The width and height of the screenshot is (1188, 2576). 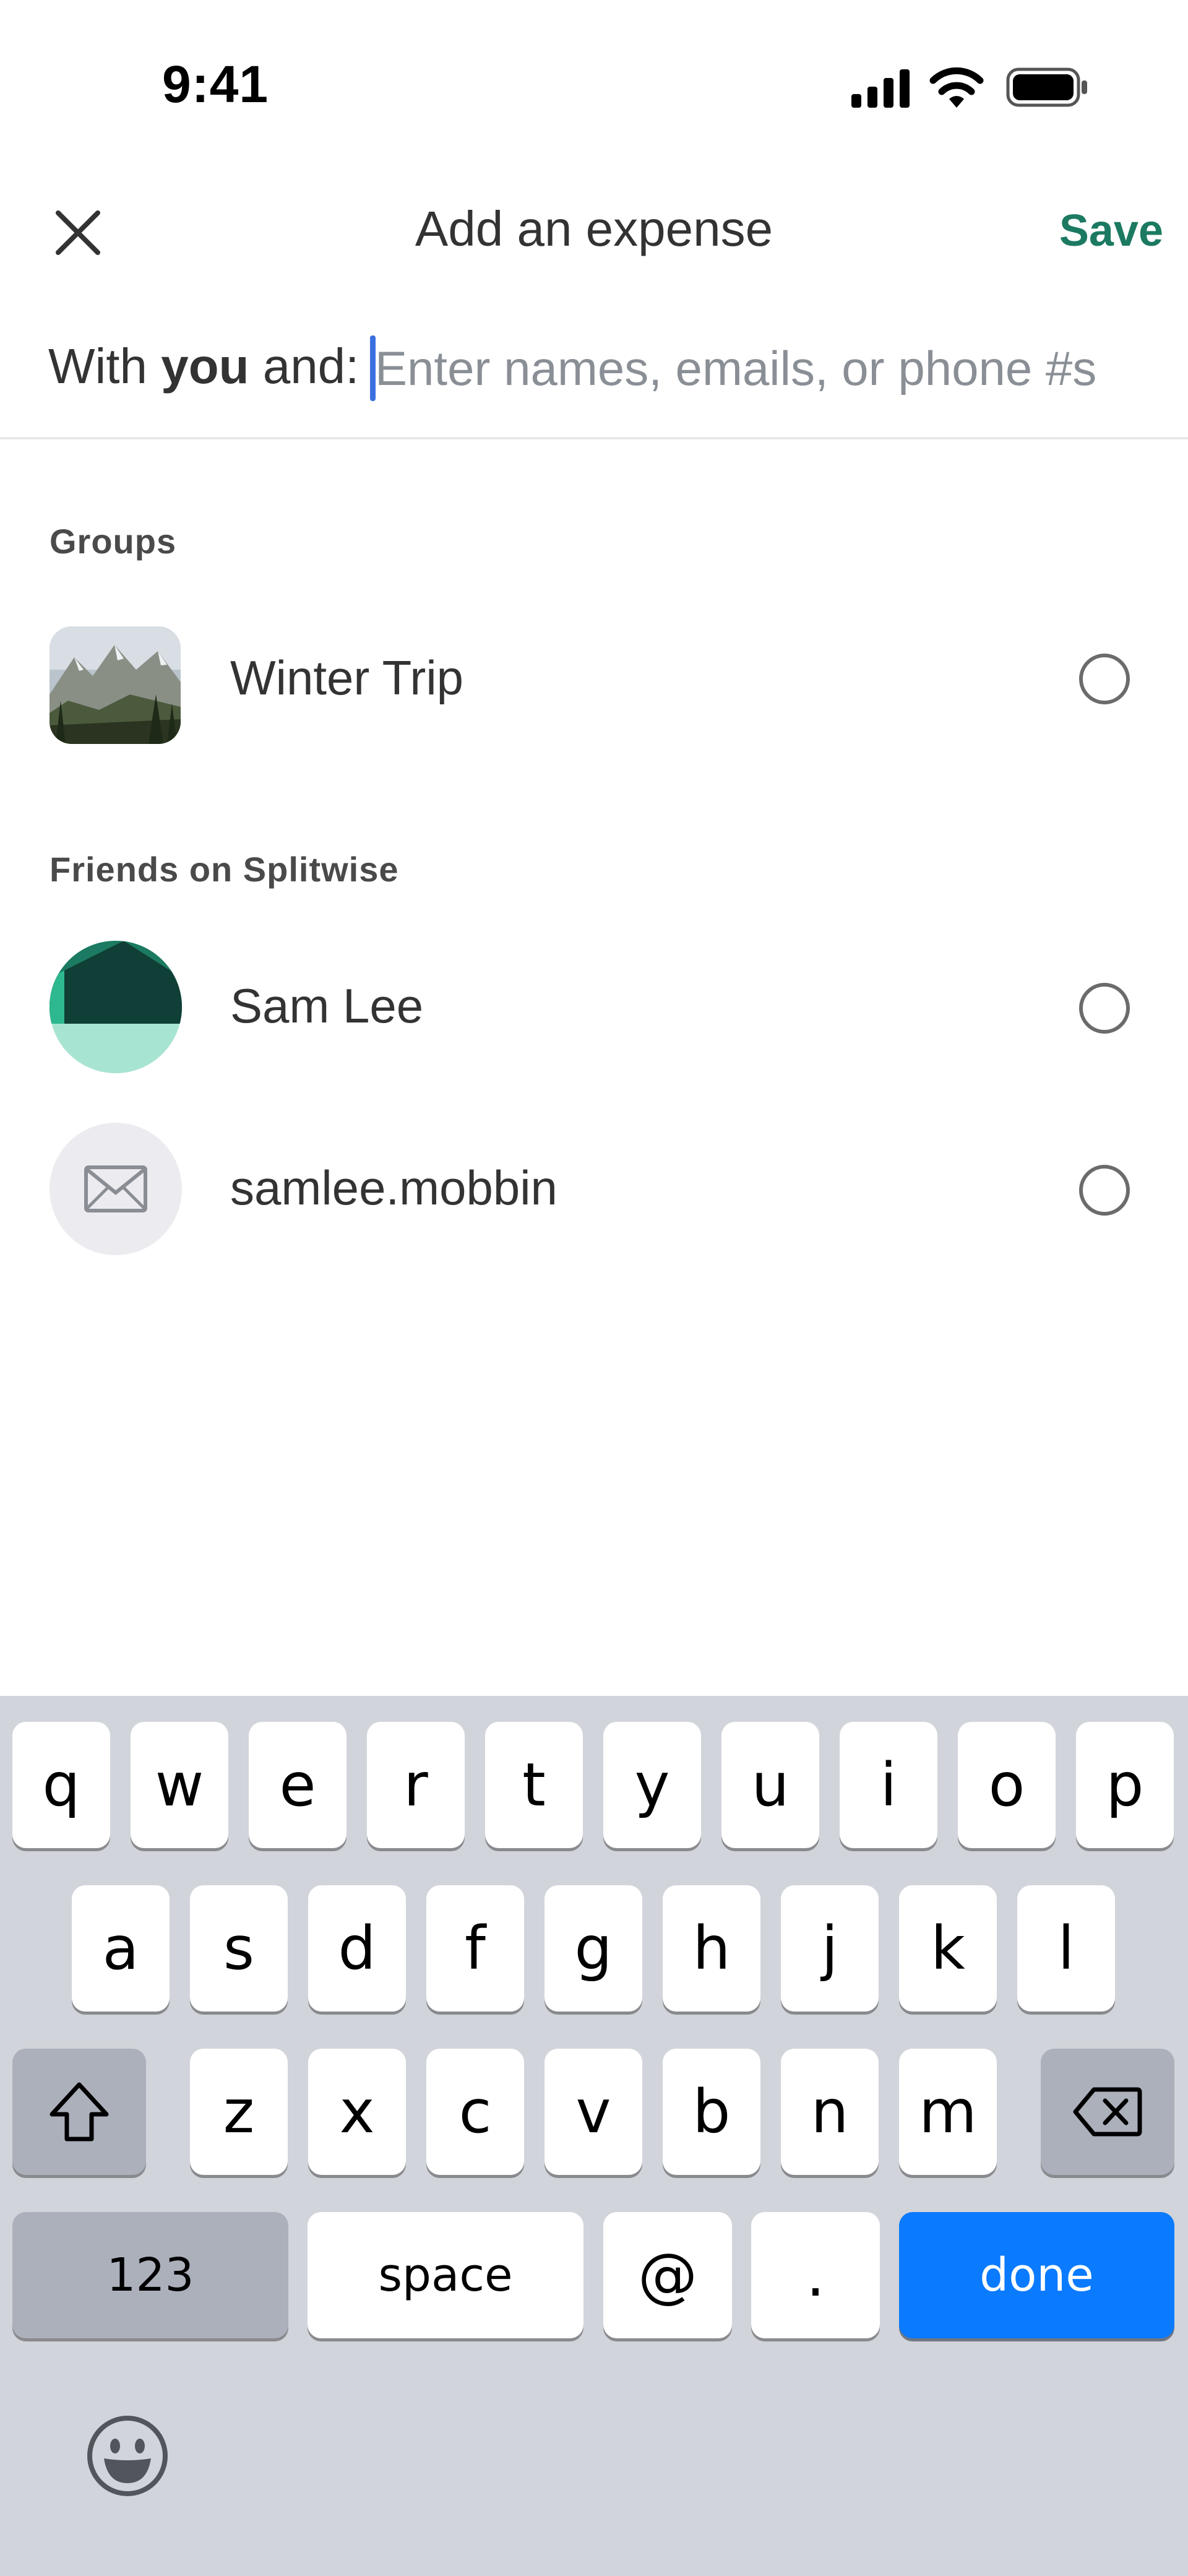 I want to click on key-j: j, so click(x=830, y=1948).